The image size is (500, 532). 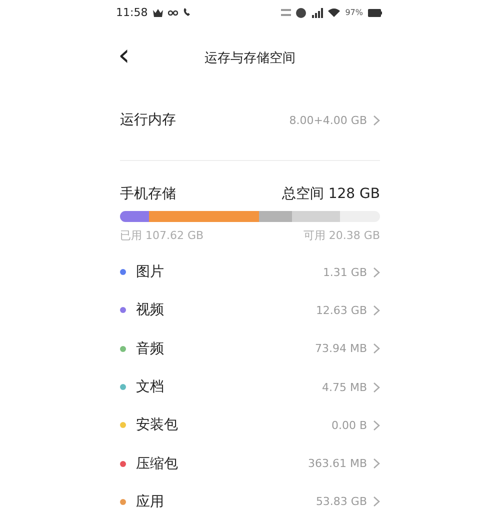 I want to click on battery-icon, so click(x=375, y=12).